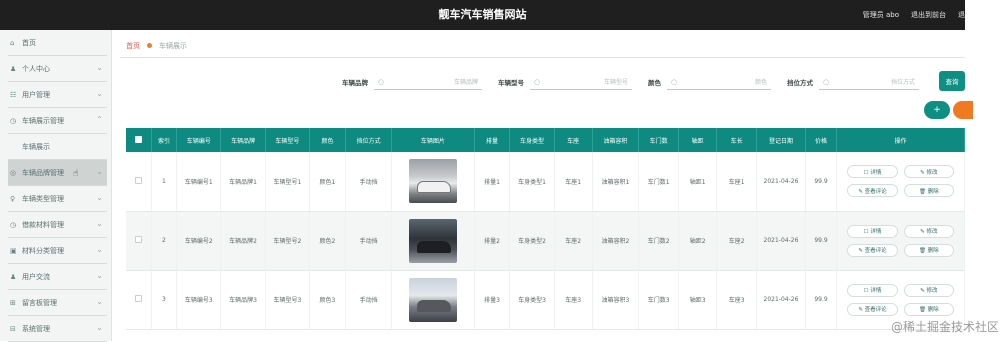 This screenshot has height=342, width=1007. What do you see at coordinates (737, 140) in the screenshot?
I see `column-header: 车长` at bounding box center [737, 140].